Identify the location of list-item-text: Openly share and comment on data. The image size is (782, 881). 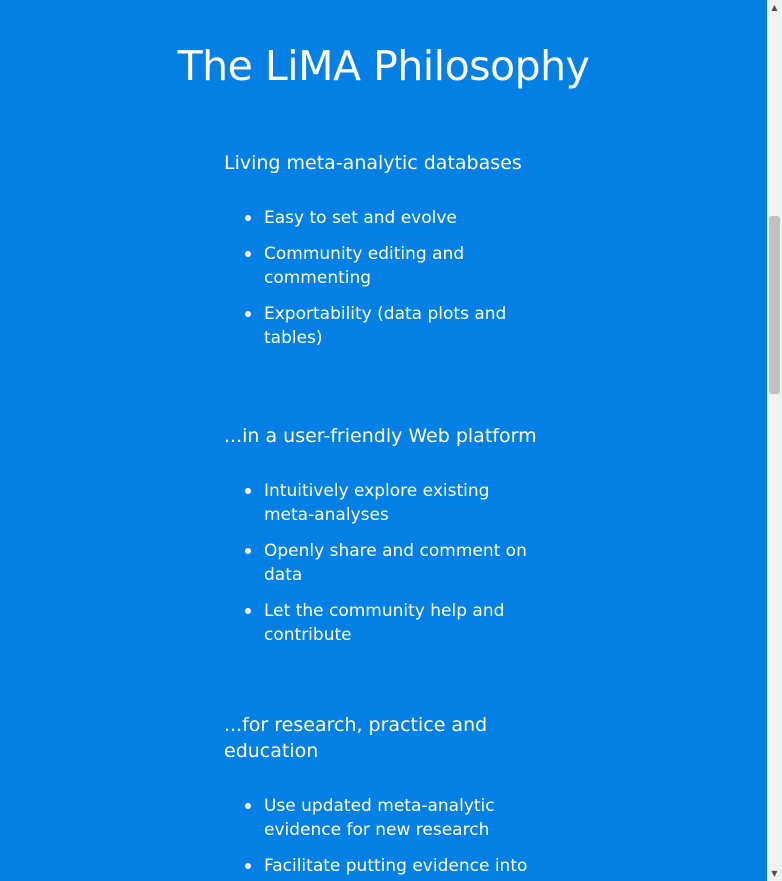
(395, 563).